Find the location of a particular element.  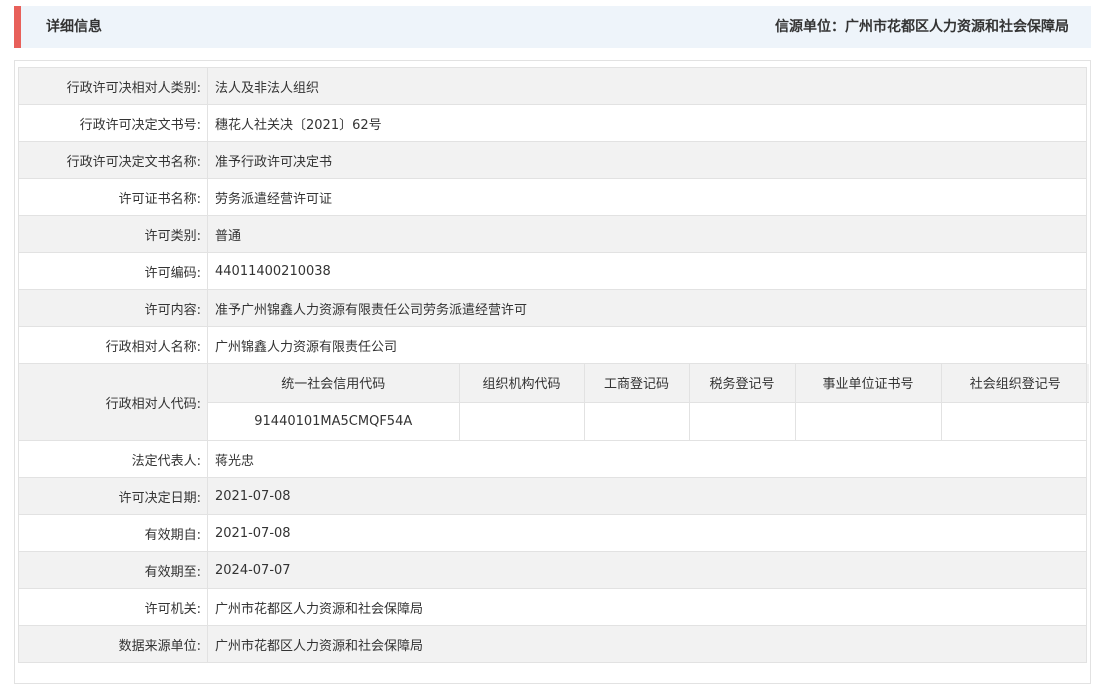

detail-header: 详细信息 信源单位：广州市花都区人力资源和社会保障局 is located at coordinates (552, 27).